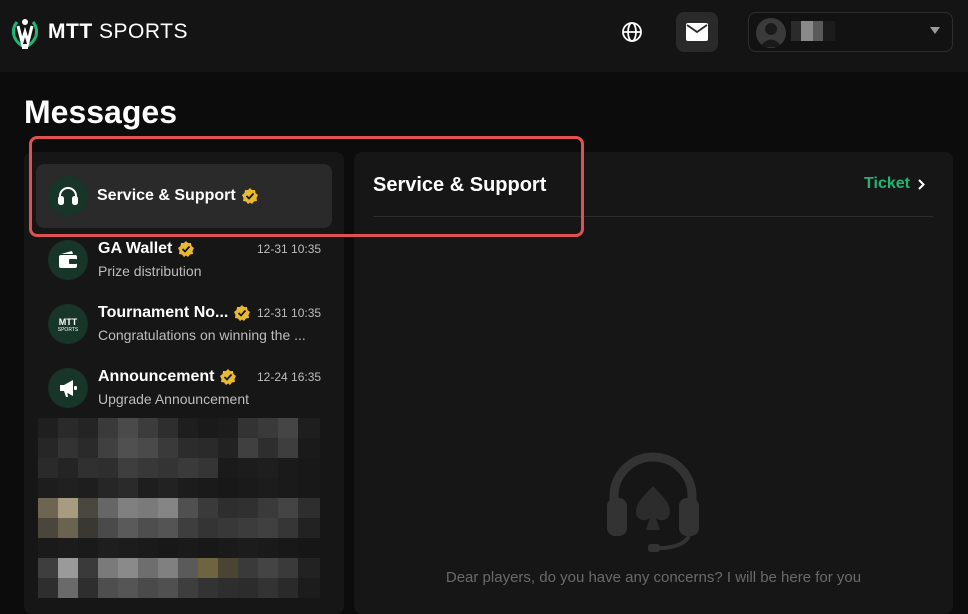  Describe the element at coordinates (150, 271) in the screenshot. I see `conversation-preview: Prize distribution` at that location.